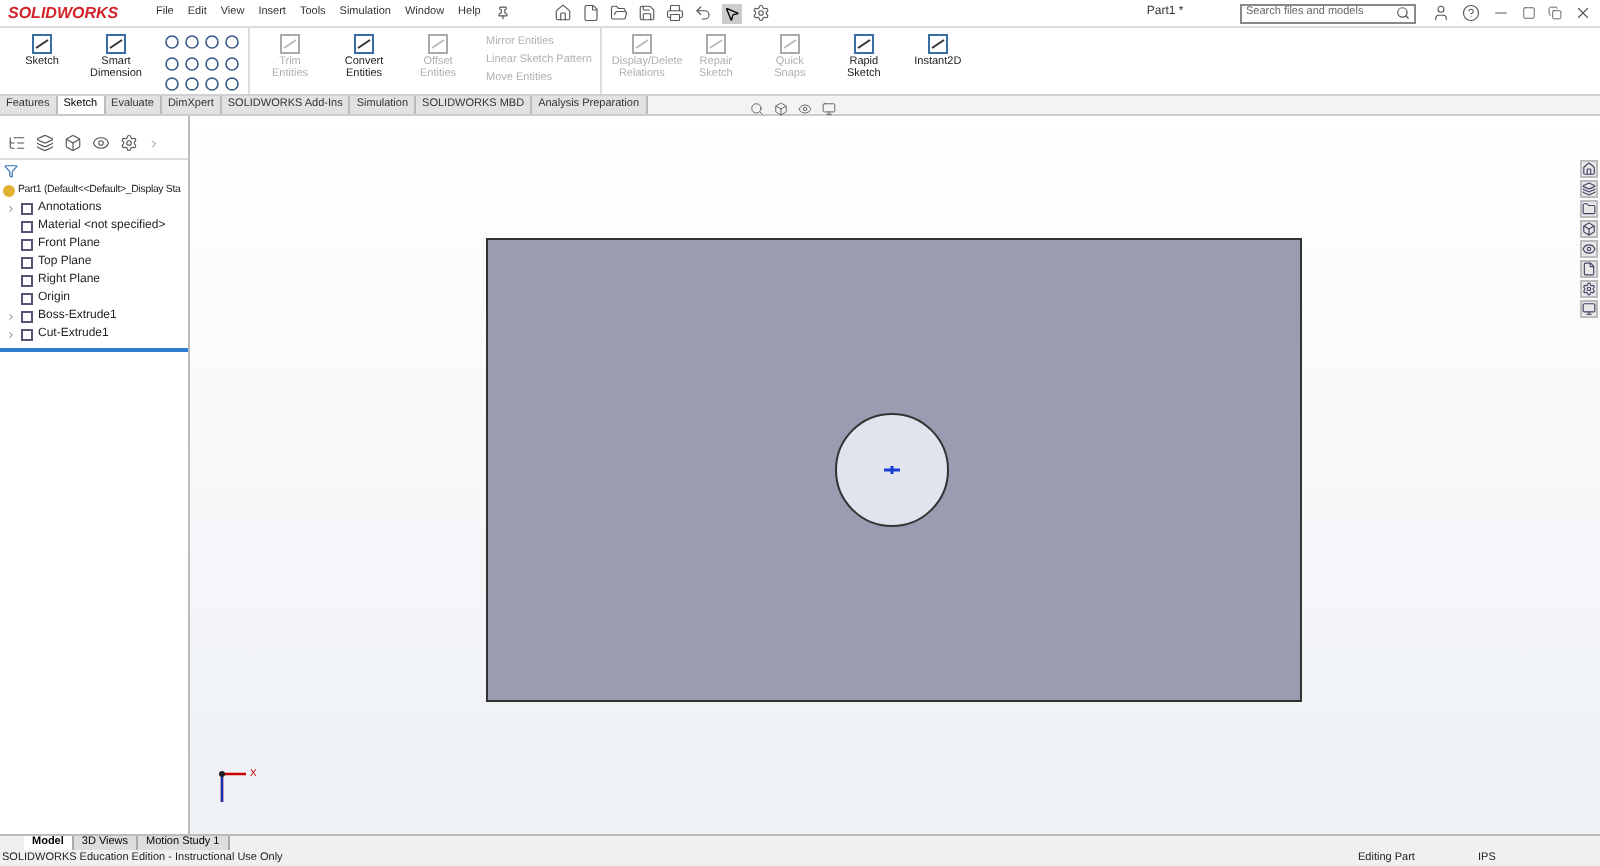 The height and width of the screenshot is (866, 1600). Describe the element at coordinates (64, 13) in the screenshot. I see `app-logo: SOLIDWORKS` at that location.